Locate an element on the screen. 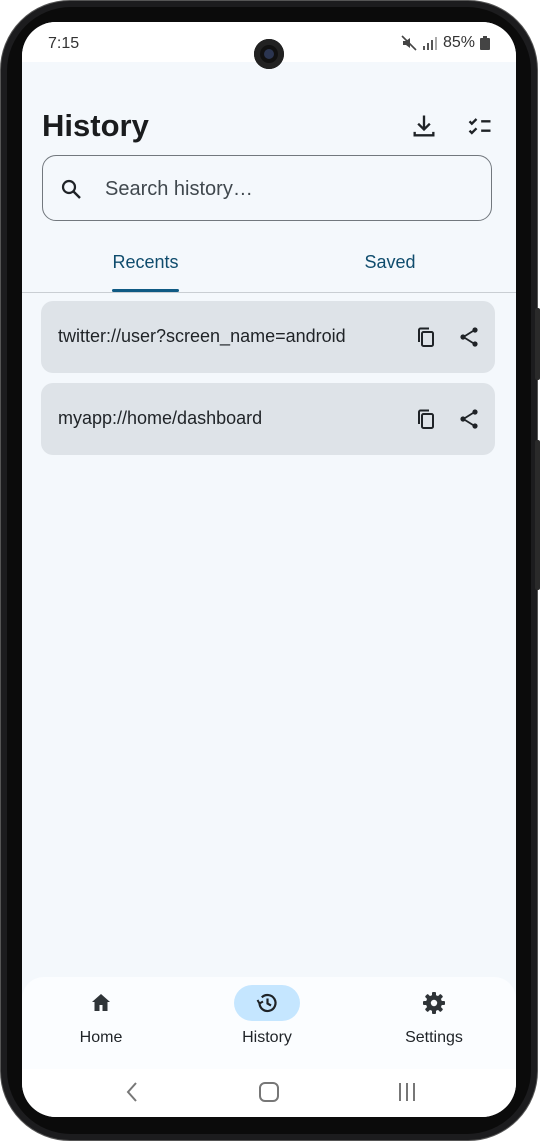  mute-icon is located at coordinates (409, 43).